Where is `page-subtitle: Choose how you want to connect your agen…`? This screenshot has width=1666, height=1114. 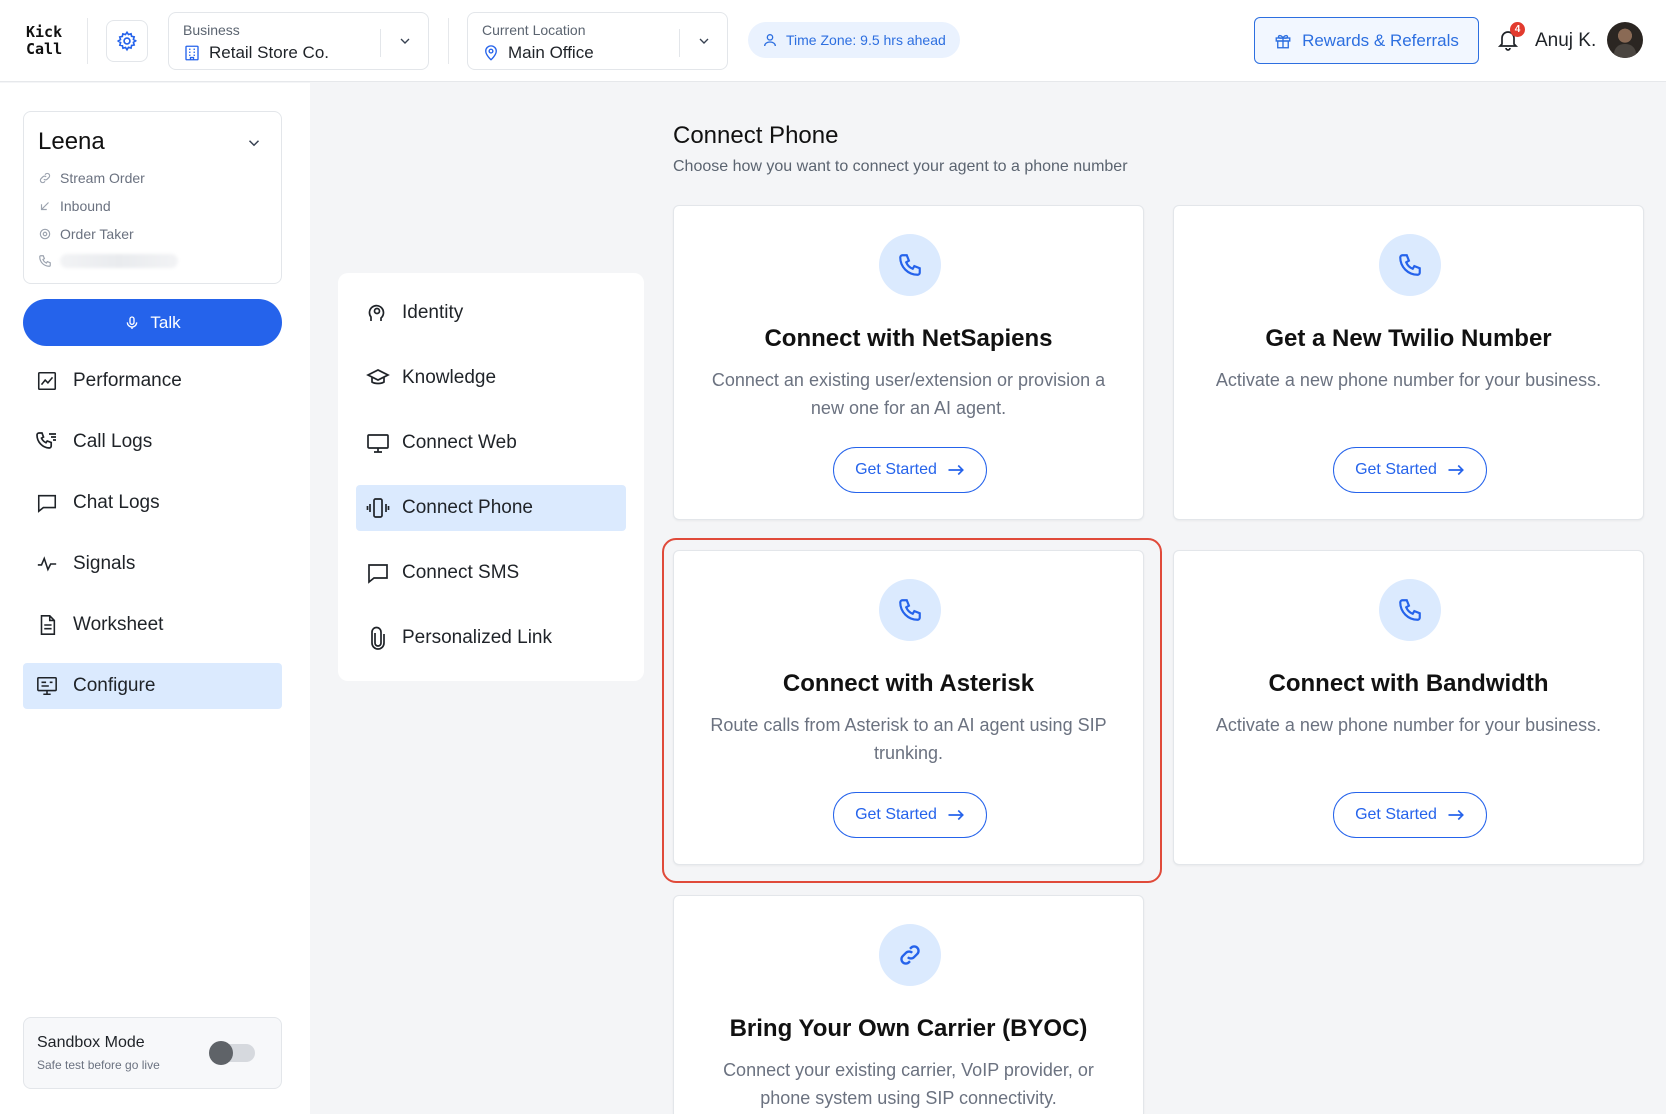 page-subtitle: Choose how you want to connect your agen… is located at coordinates (900, 166).